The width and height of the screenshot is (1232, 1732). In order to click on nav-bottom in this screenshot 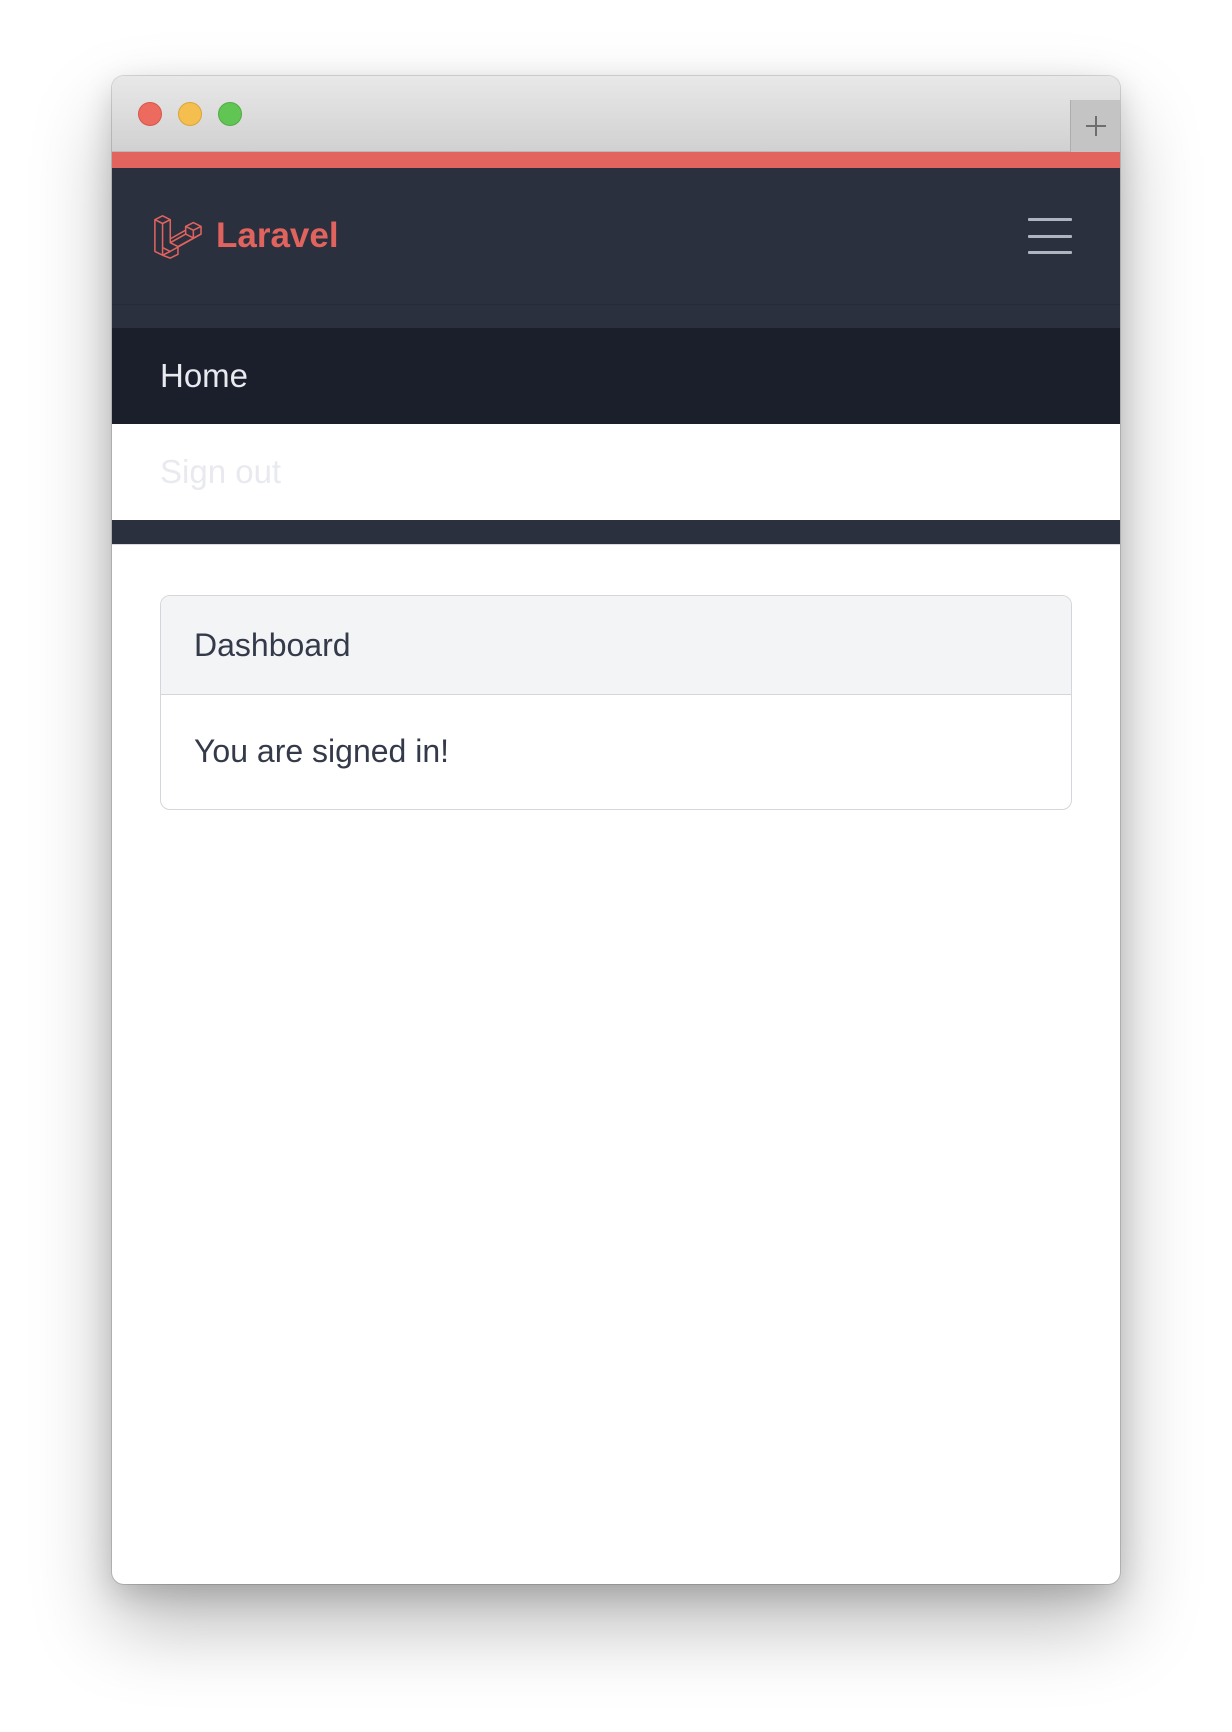, I will do `click(616, 532)`.